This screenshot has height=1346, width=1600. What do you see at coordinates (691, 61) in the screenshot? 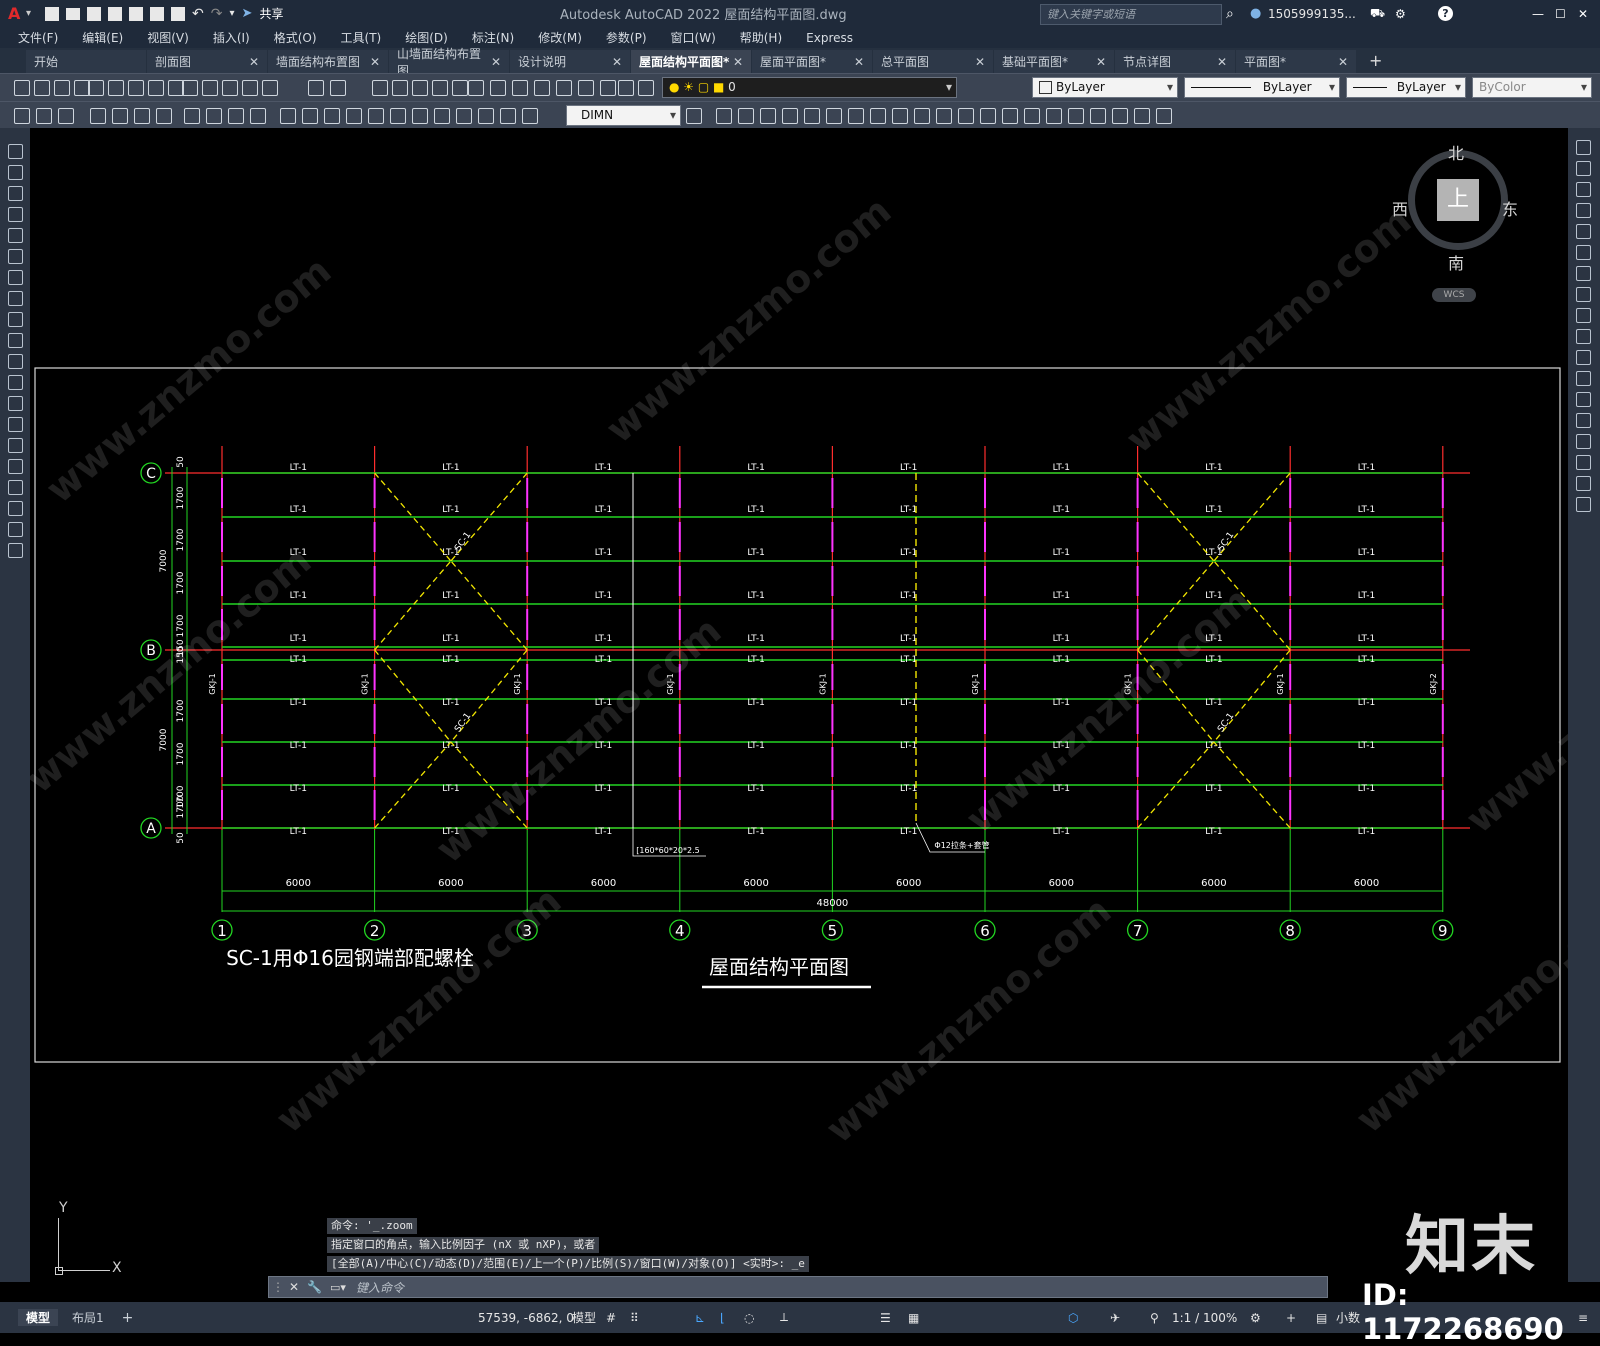
I see `document-tab: 屋面结构平面图* ✕` at bounding box center [691, 61].